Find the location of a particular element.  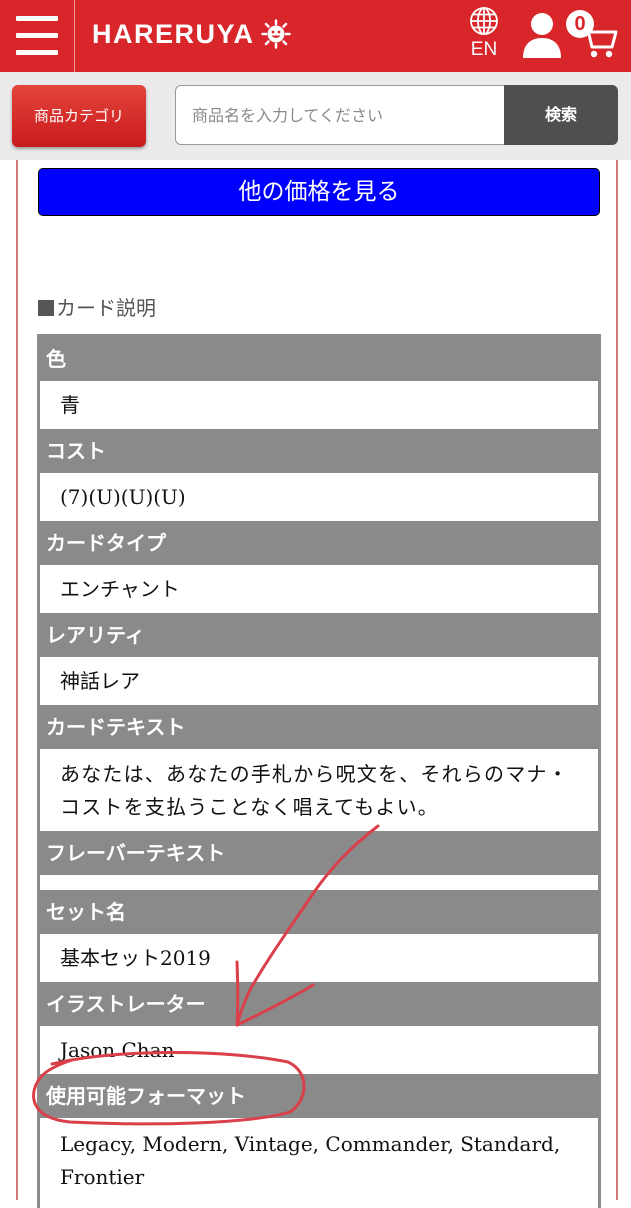

spec-value-rarity: 神話レア is located at coordinates (319, 681).